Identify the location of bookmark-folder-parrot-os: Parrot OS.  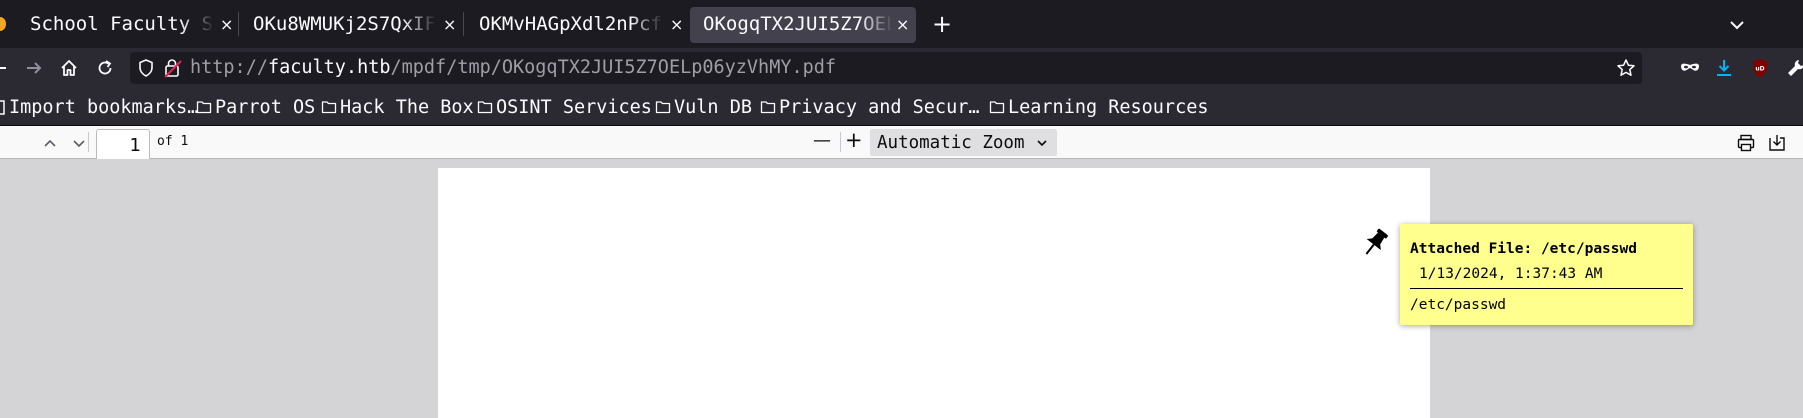
(255, 107).